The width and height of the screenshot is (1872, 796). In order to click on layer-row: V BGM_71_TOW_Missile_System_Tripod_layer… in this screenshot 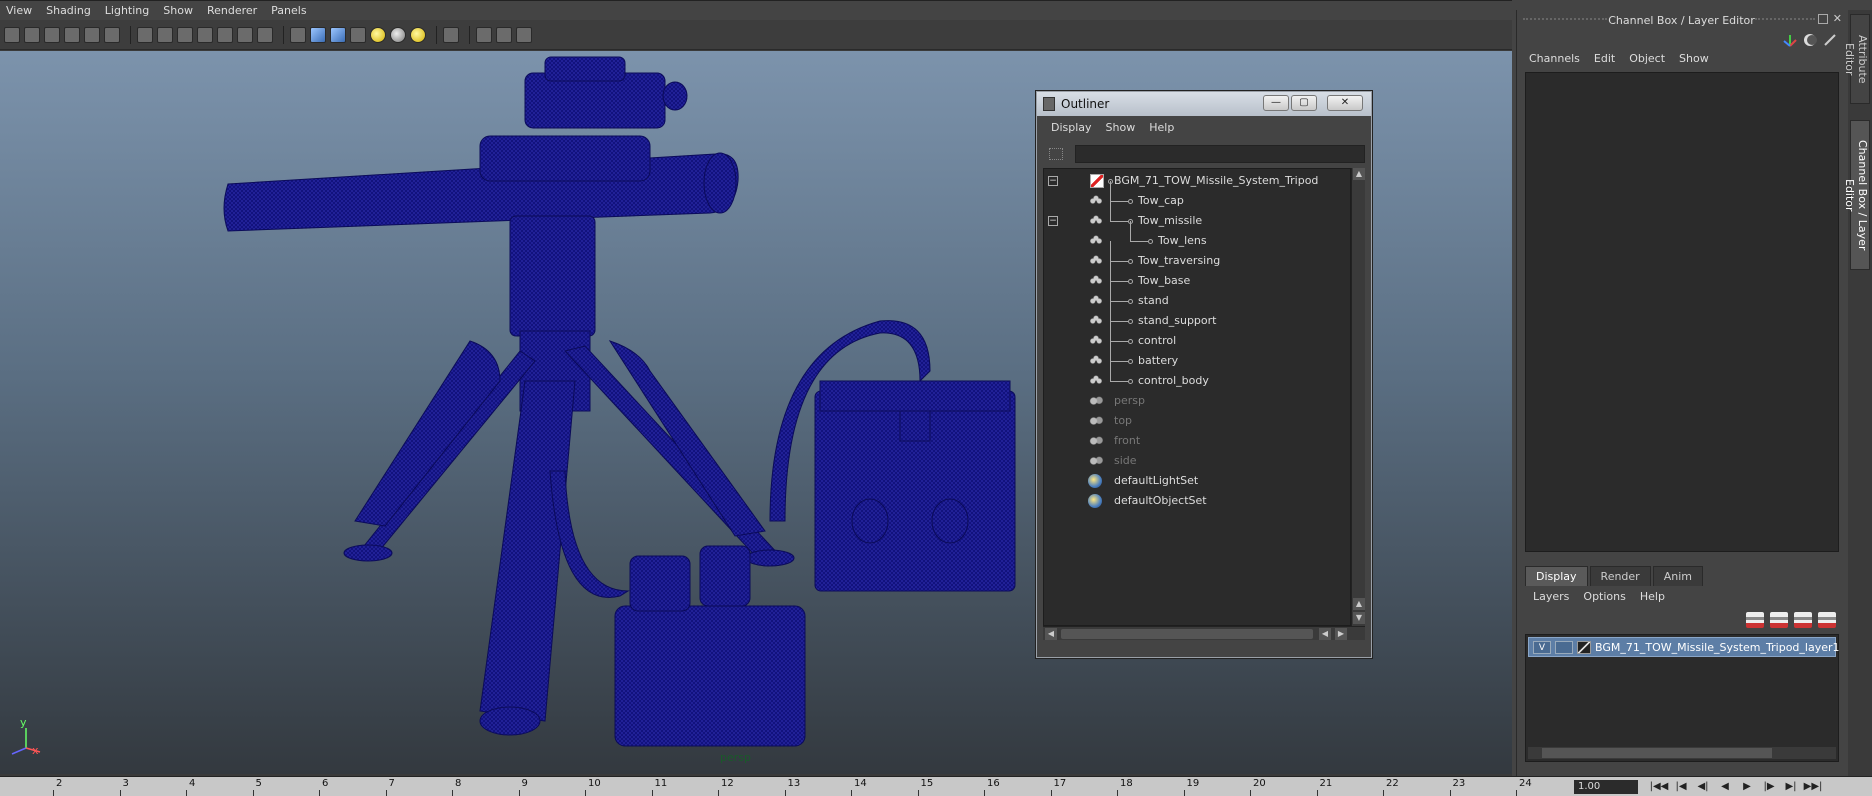, I will do `click(1684, 647)`.